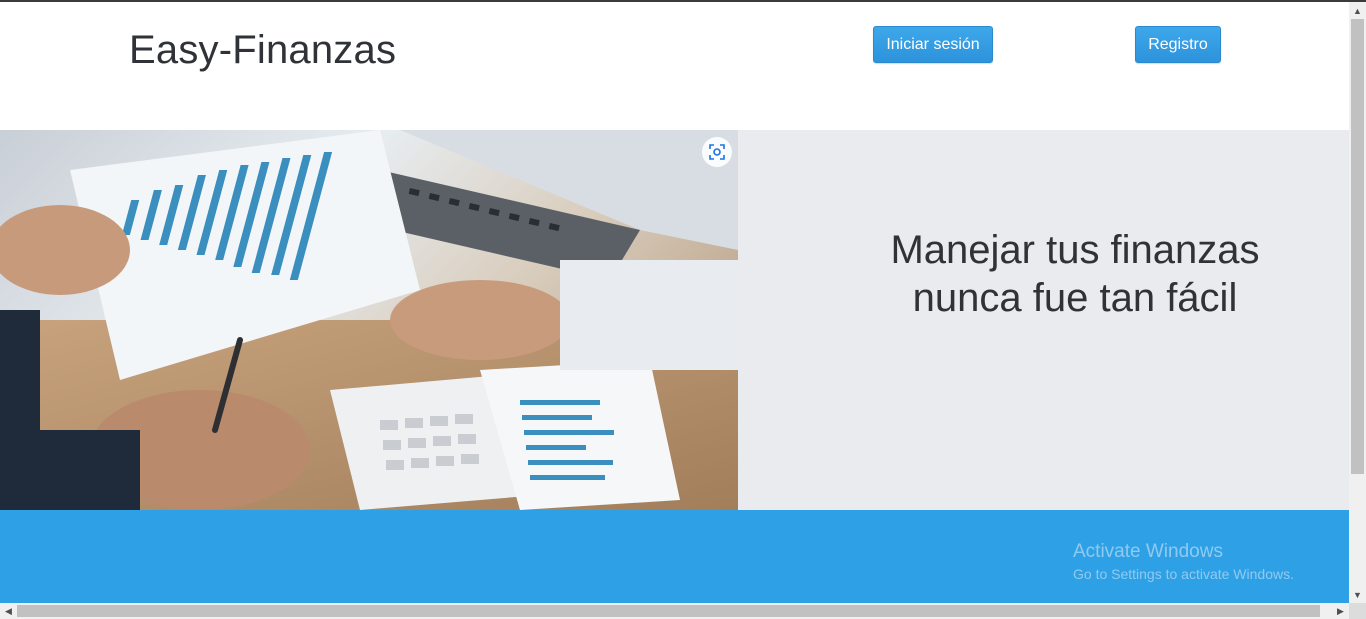 Image resolution: width=1366 pixels, height=619 pixels. What do you see at coordinates (262, 50) in the screenshot?
I see `brand-title: Easy-Finanzas` at bounding box center [262, 50].